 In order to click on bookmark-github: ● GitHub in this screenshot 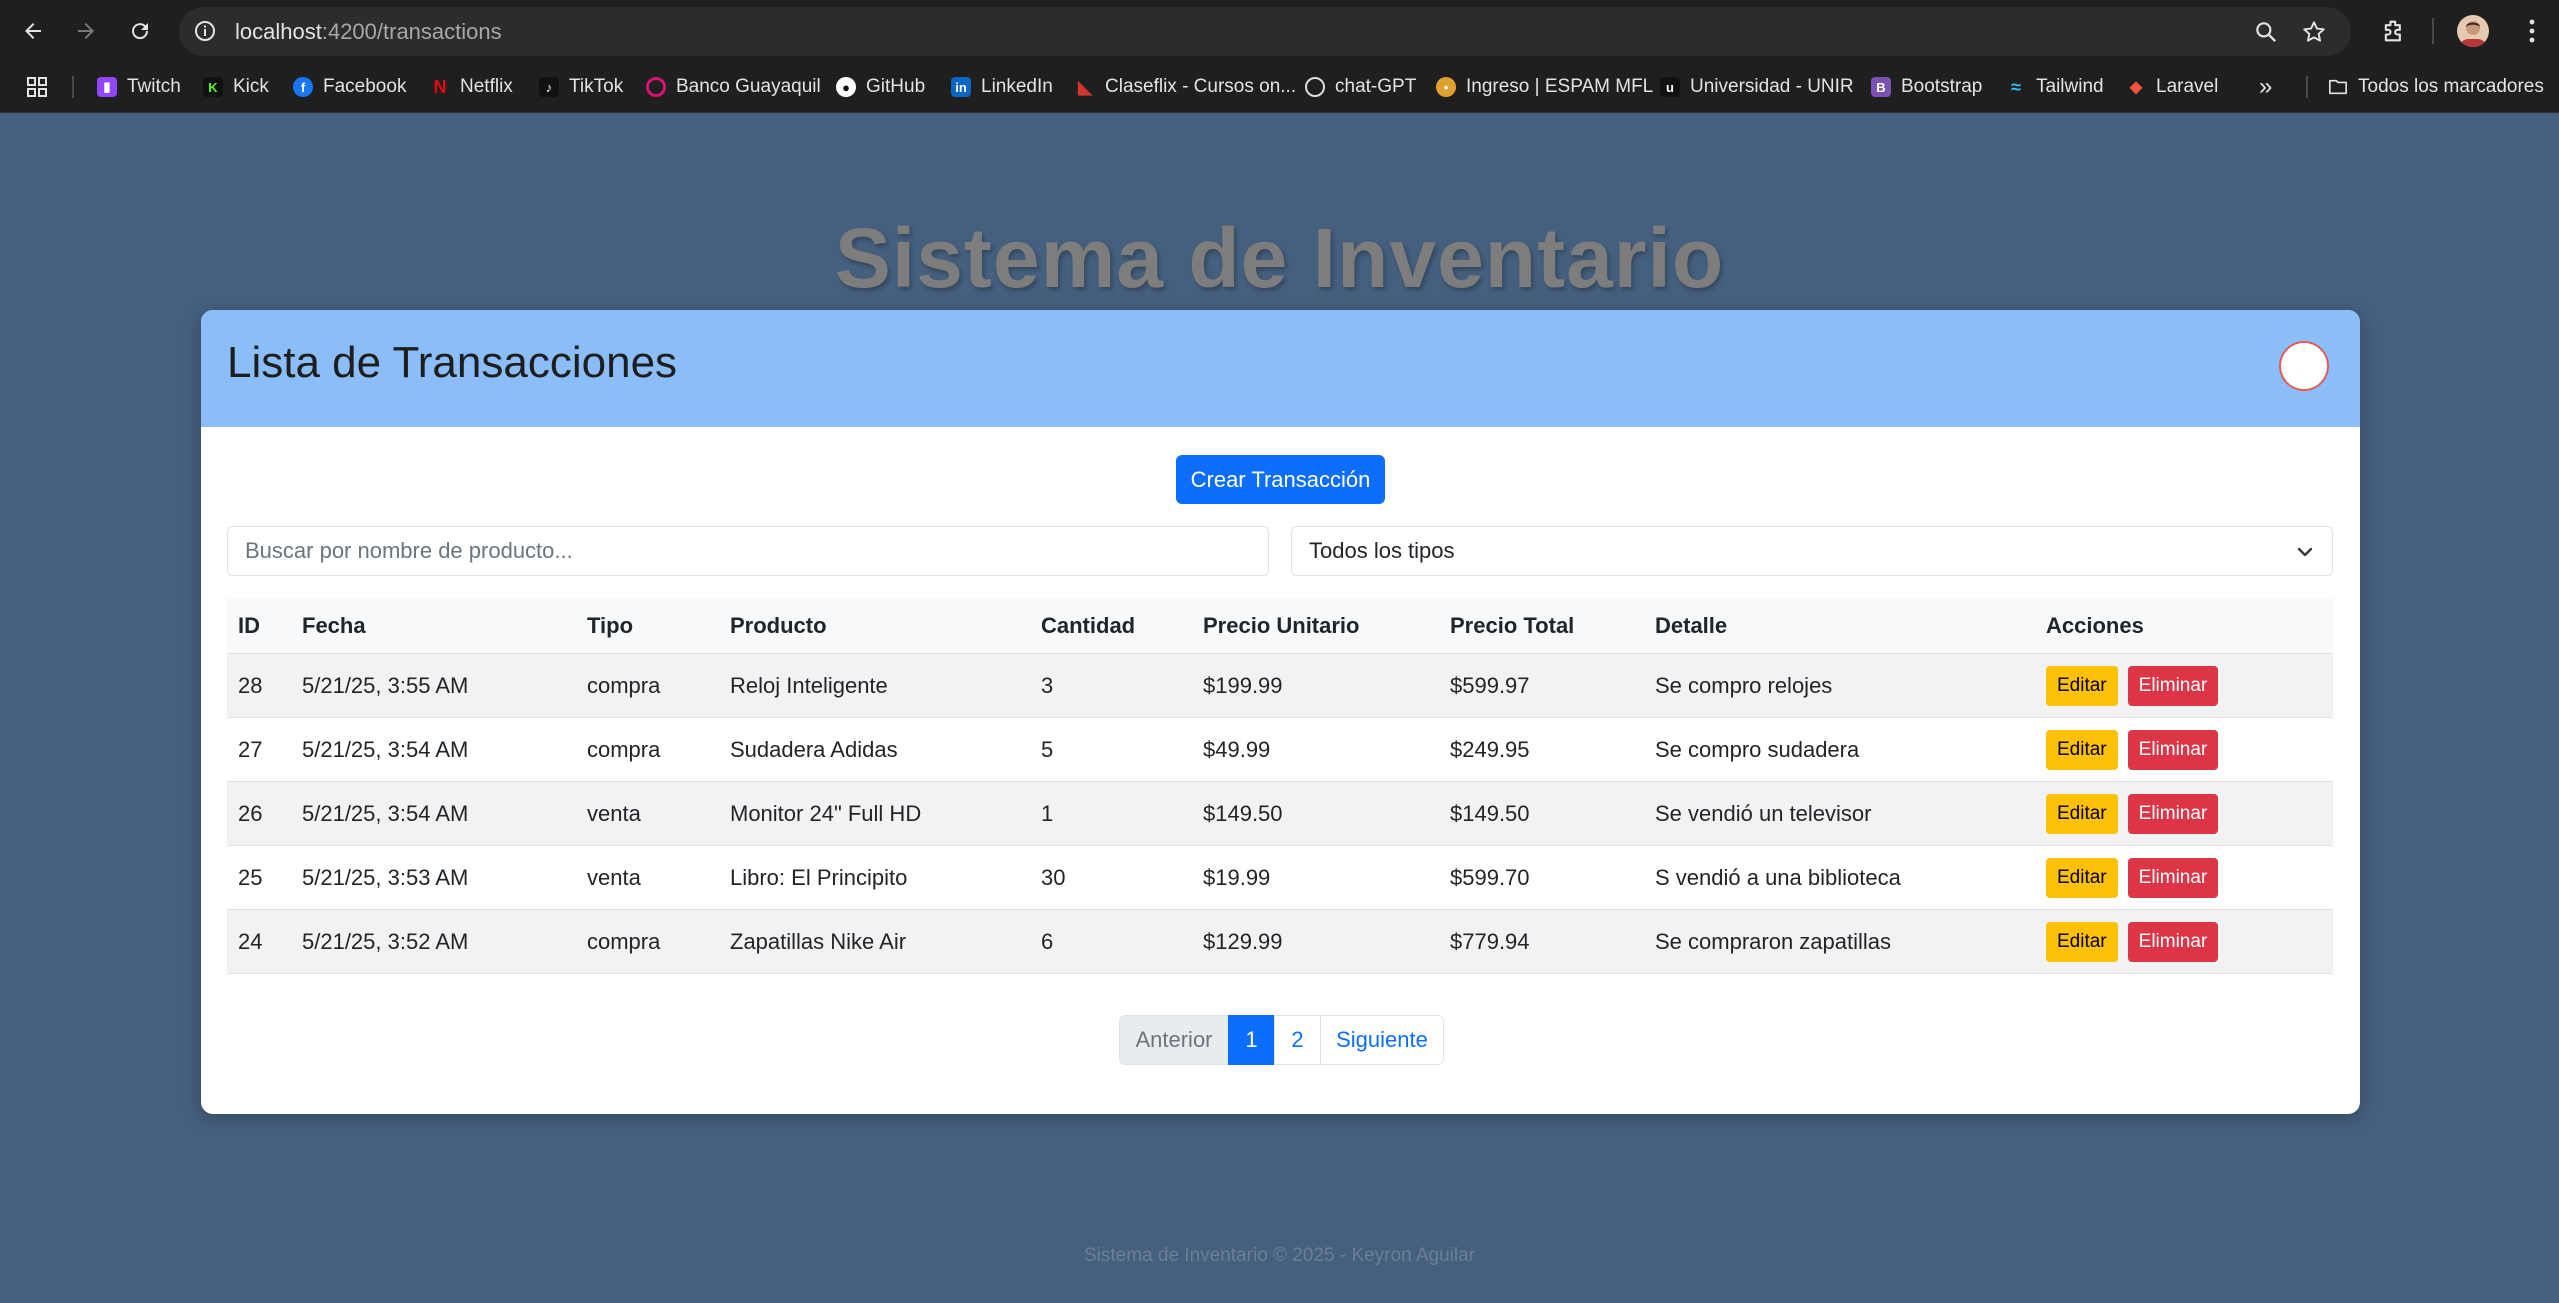, I will do `click(880, 87)`.